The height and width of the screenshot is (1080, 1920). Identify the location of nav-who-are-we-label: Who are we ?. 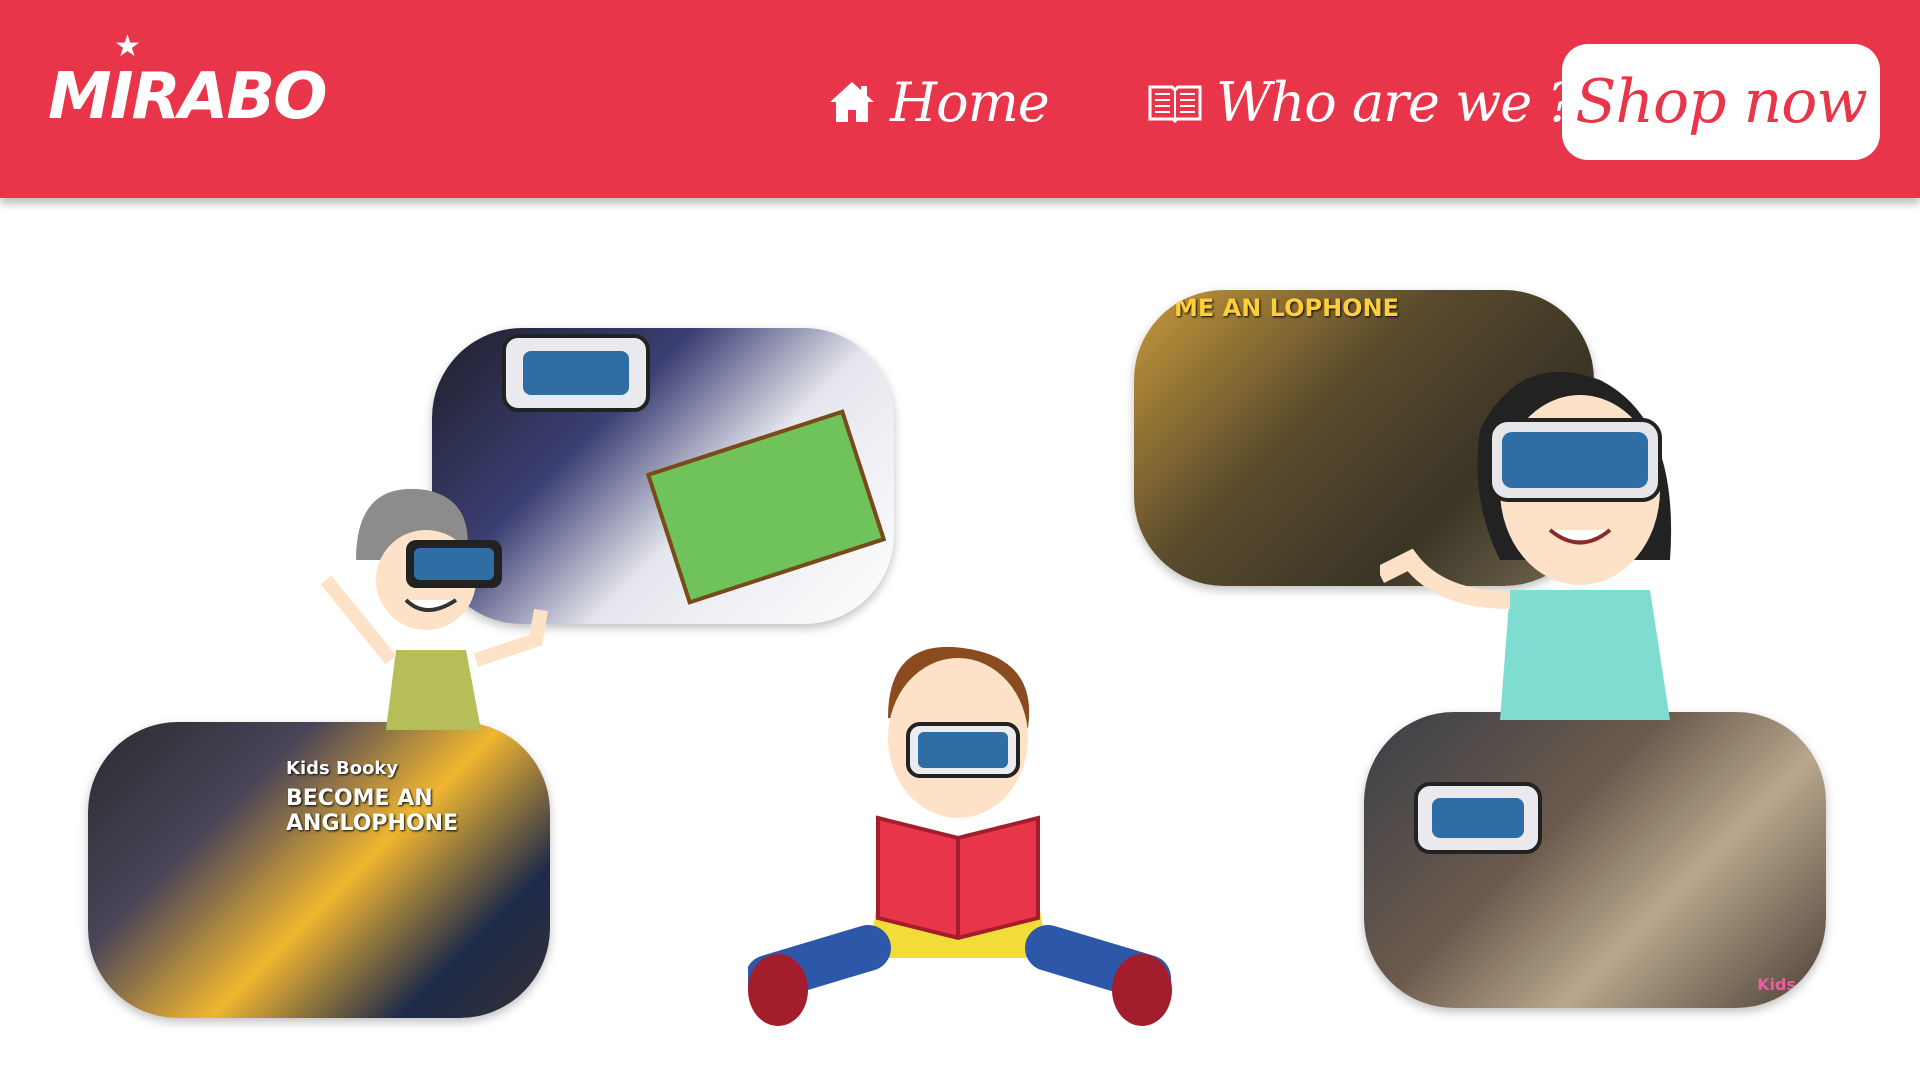
(1396, 102).